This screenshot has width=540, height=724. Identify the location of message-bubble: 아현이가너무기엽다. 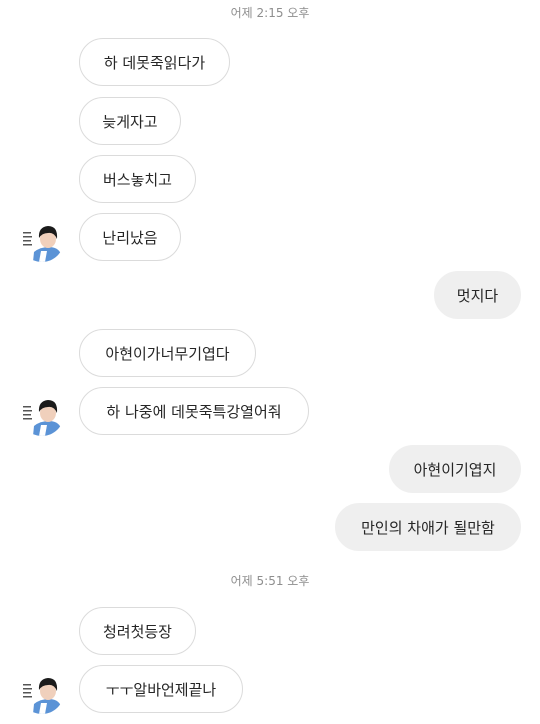
(167, 353).